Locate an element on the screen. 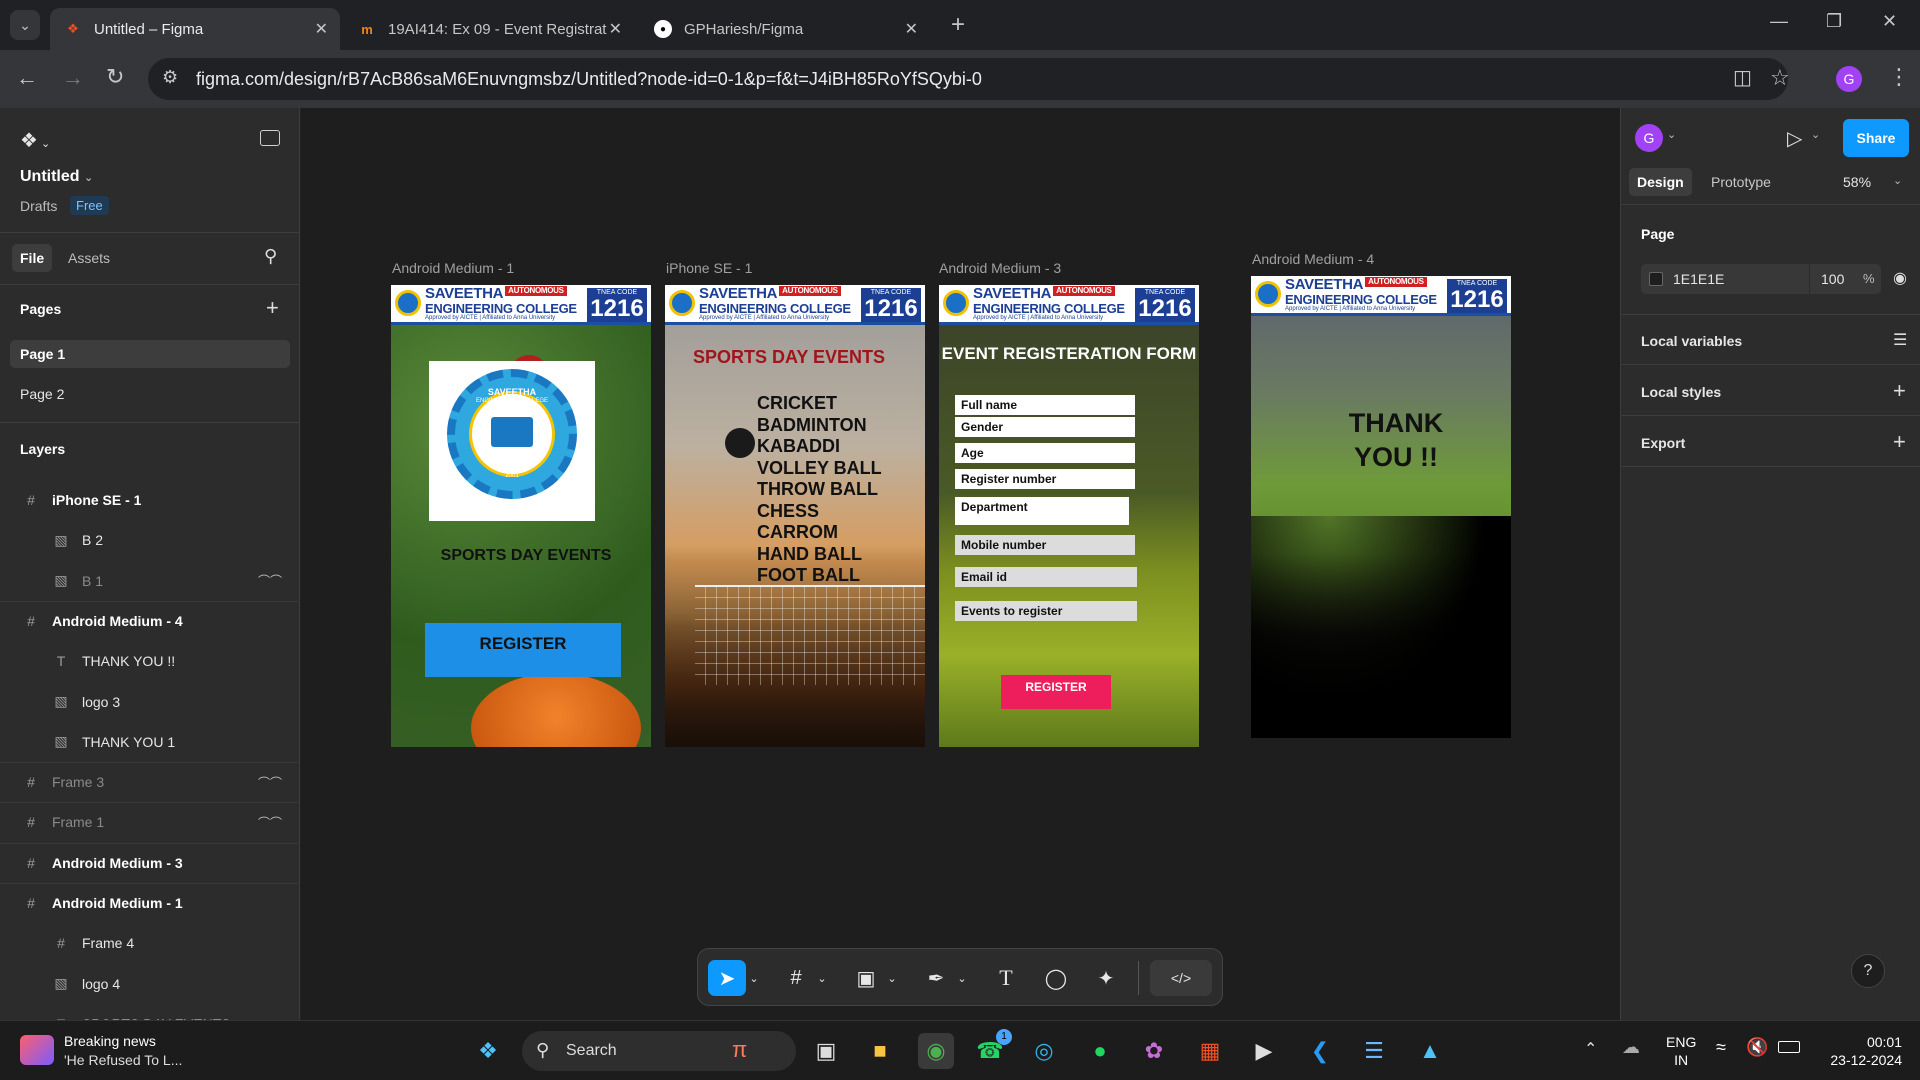  add-export-icon: + is located at coordinates (1899, 442).